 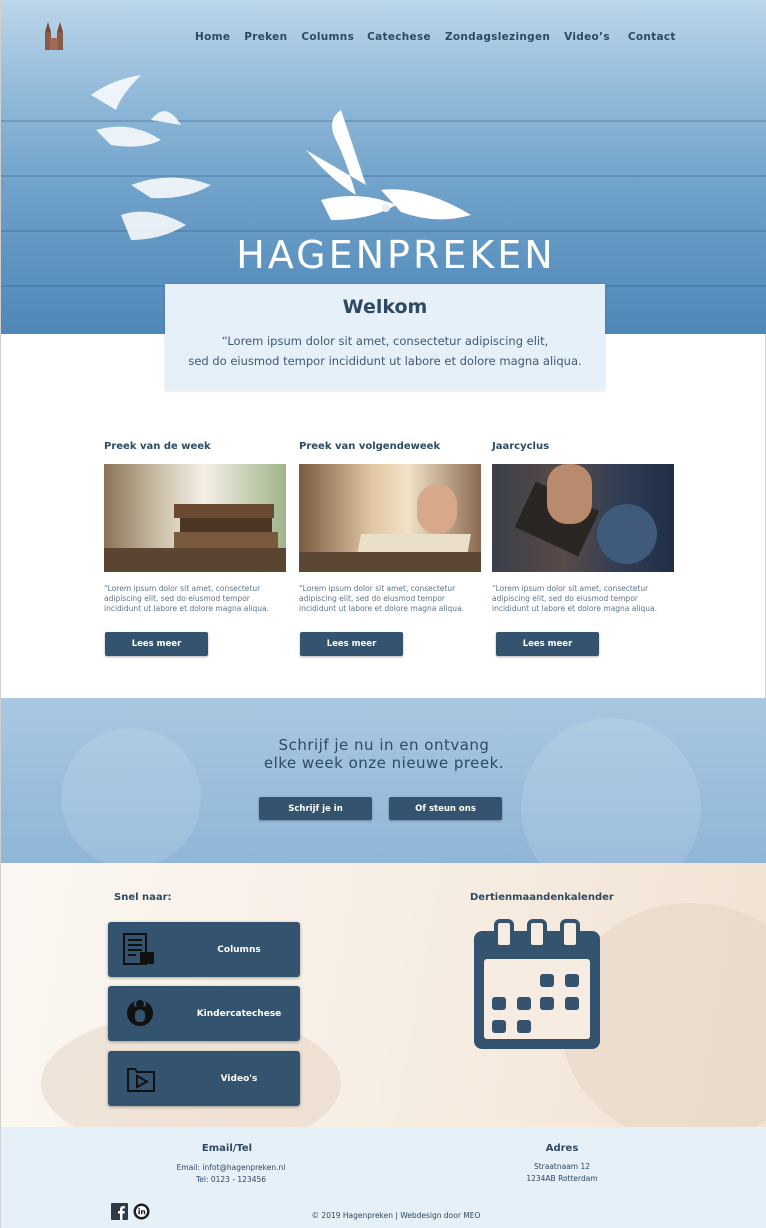 I want to click on calendar-heading: Dertienmaandenkalender, so click(x=542, y=897).